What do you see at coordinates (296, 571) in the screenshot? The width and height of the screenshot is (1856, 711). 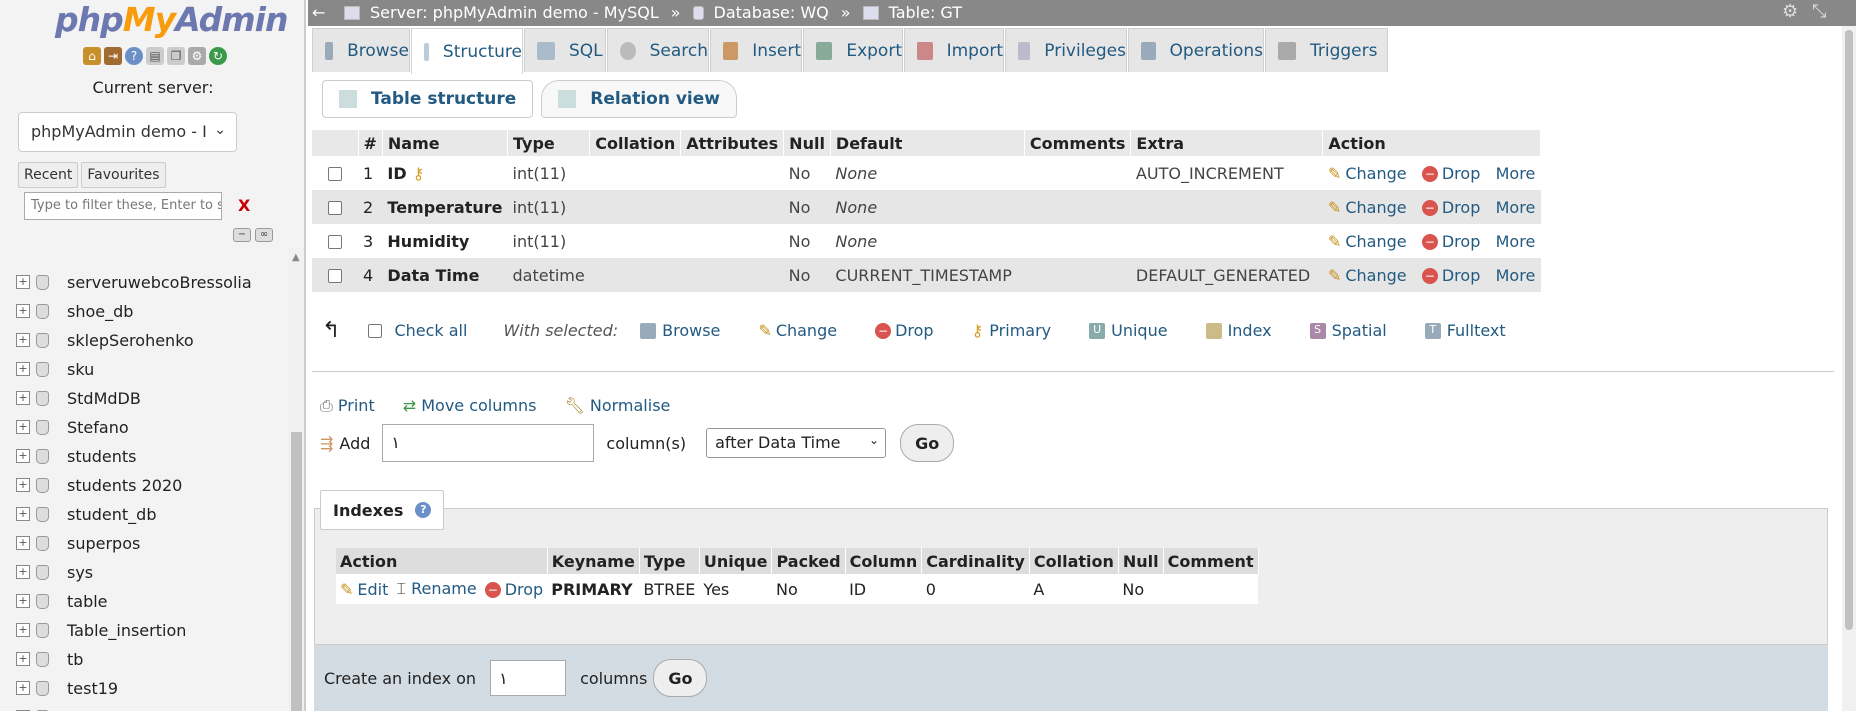 I see `scroll-thumb` at bounding box center [296, 571].